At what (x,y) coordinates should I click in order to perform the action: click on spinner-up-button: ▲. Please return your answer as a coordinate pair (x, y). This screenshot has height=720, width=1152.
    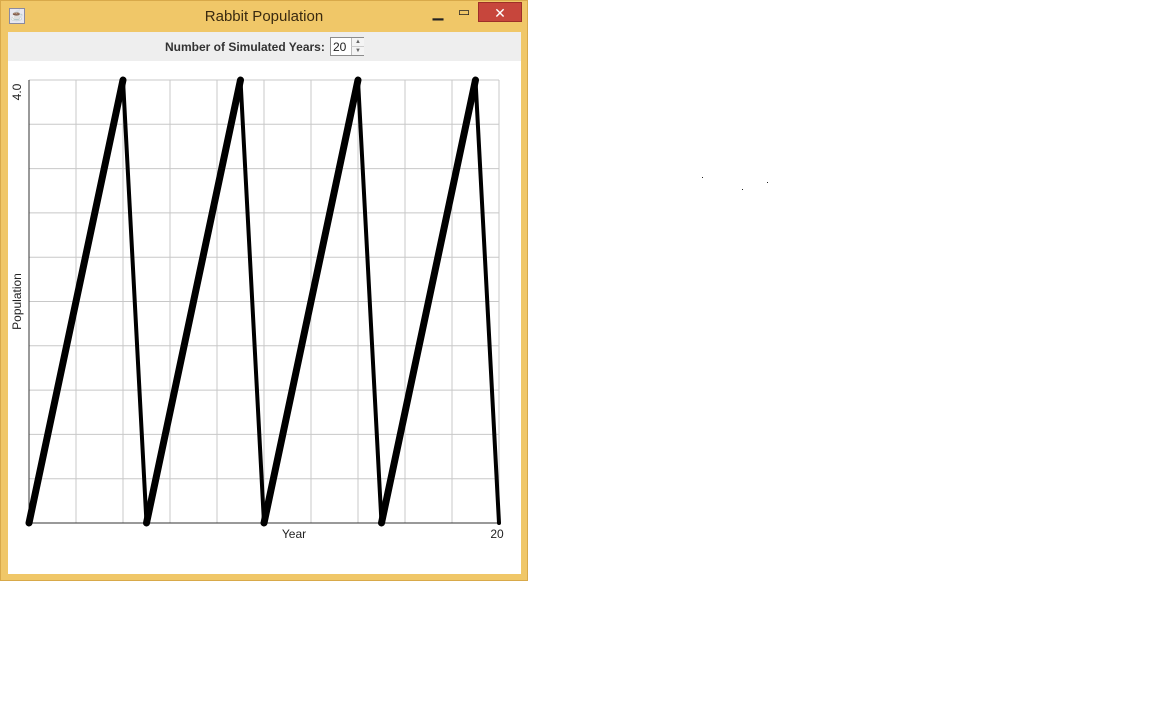
    Looking at the image, I should click on (357, 42).